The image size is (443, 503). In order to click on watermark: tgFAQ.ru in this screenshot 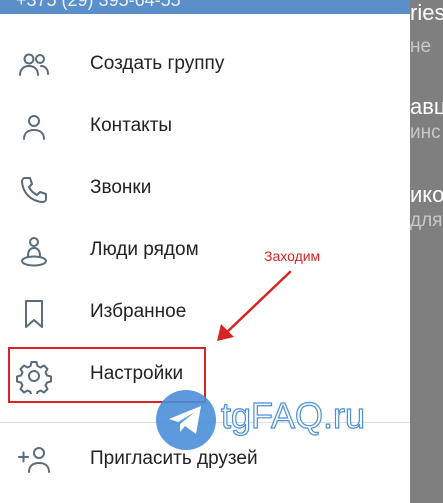, I will do `click(277, 420)`.